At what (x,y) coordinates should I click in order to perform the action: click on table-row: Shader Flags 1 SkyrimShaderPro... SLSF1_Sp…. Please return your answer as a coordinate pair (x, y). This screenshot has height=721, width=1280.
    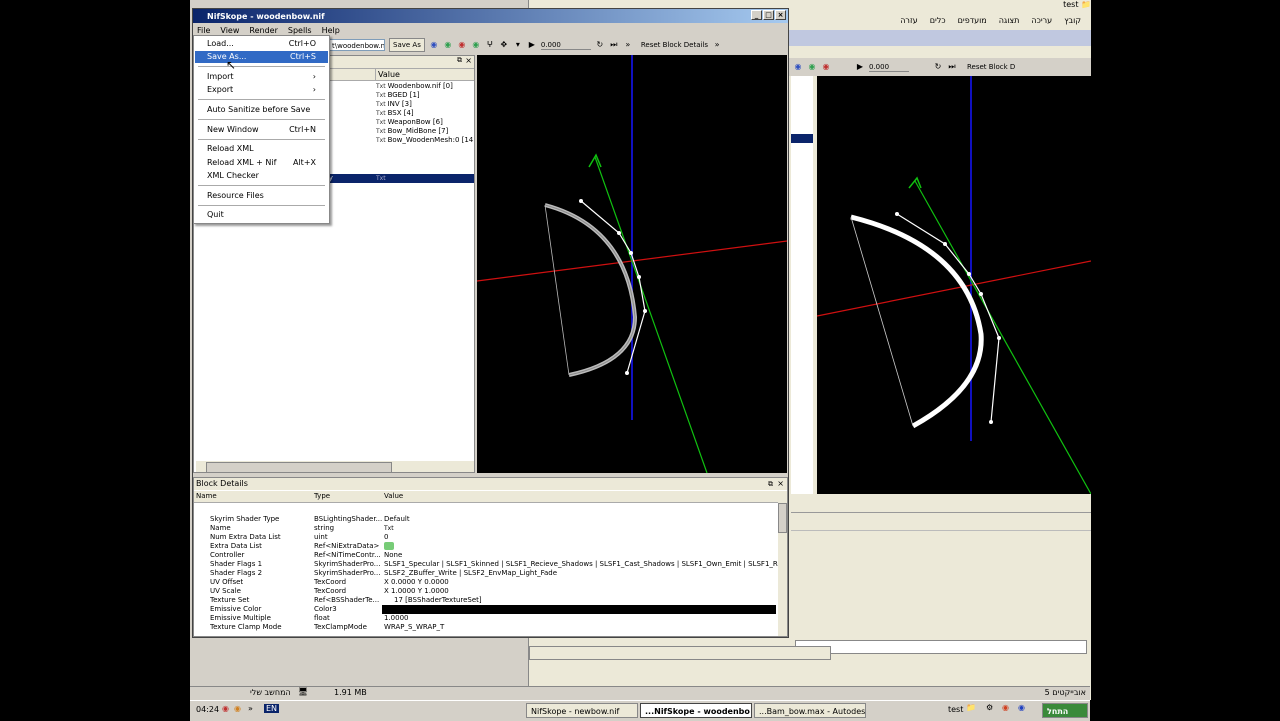
    Looking at the image, I should click on (486, 564).